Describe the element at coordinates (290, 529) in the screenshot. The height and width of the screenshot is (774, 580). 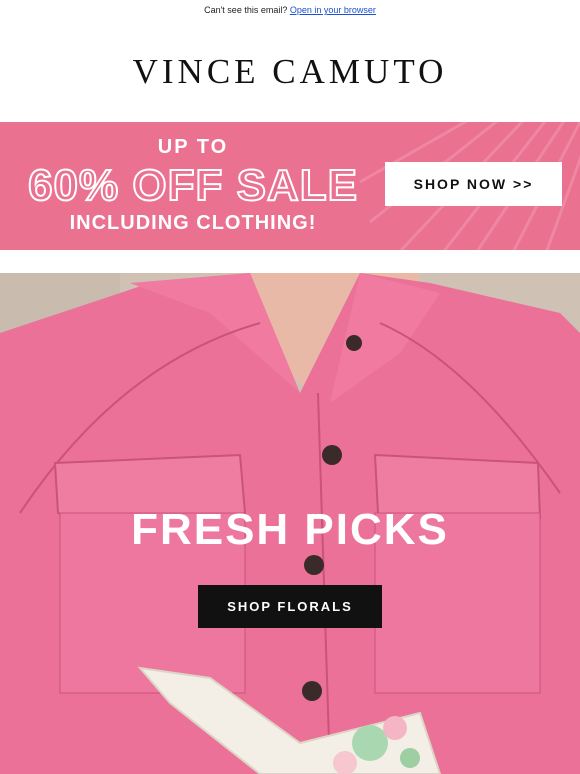
I see `hero-headline: FRESH PICKS` at that location.